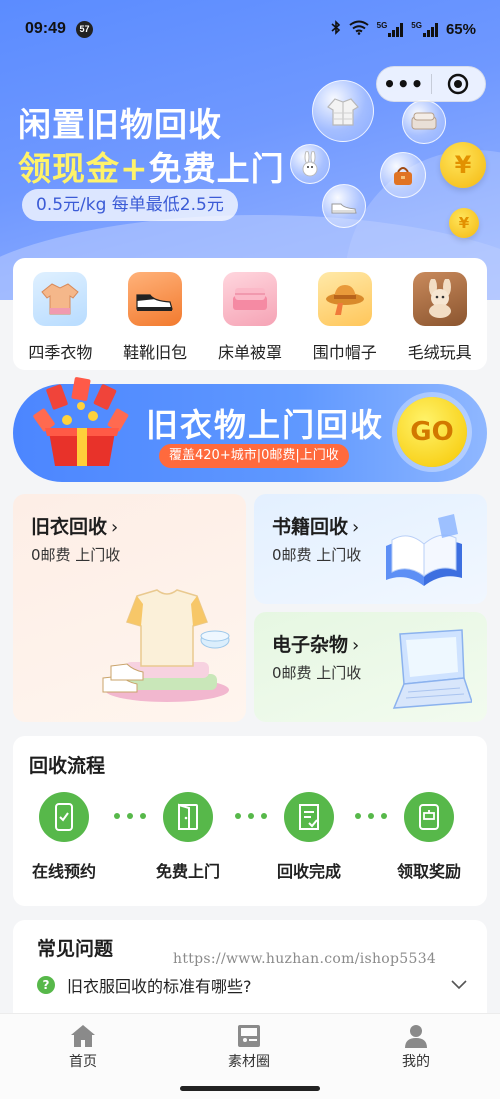 Image resolution: width=500 pixels, height=1099 pixels. Describe the element at coordinates (63, 871) in the screenshot. I see `process-step-label: 在线预约` at that location.